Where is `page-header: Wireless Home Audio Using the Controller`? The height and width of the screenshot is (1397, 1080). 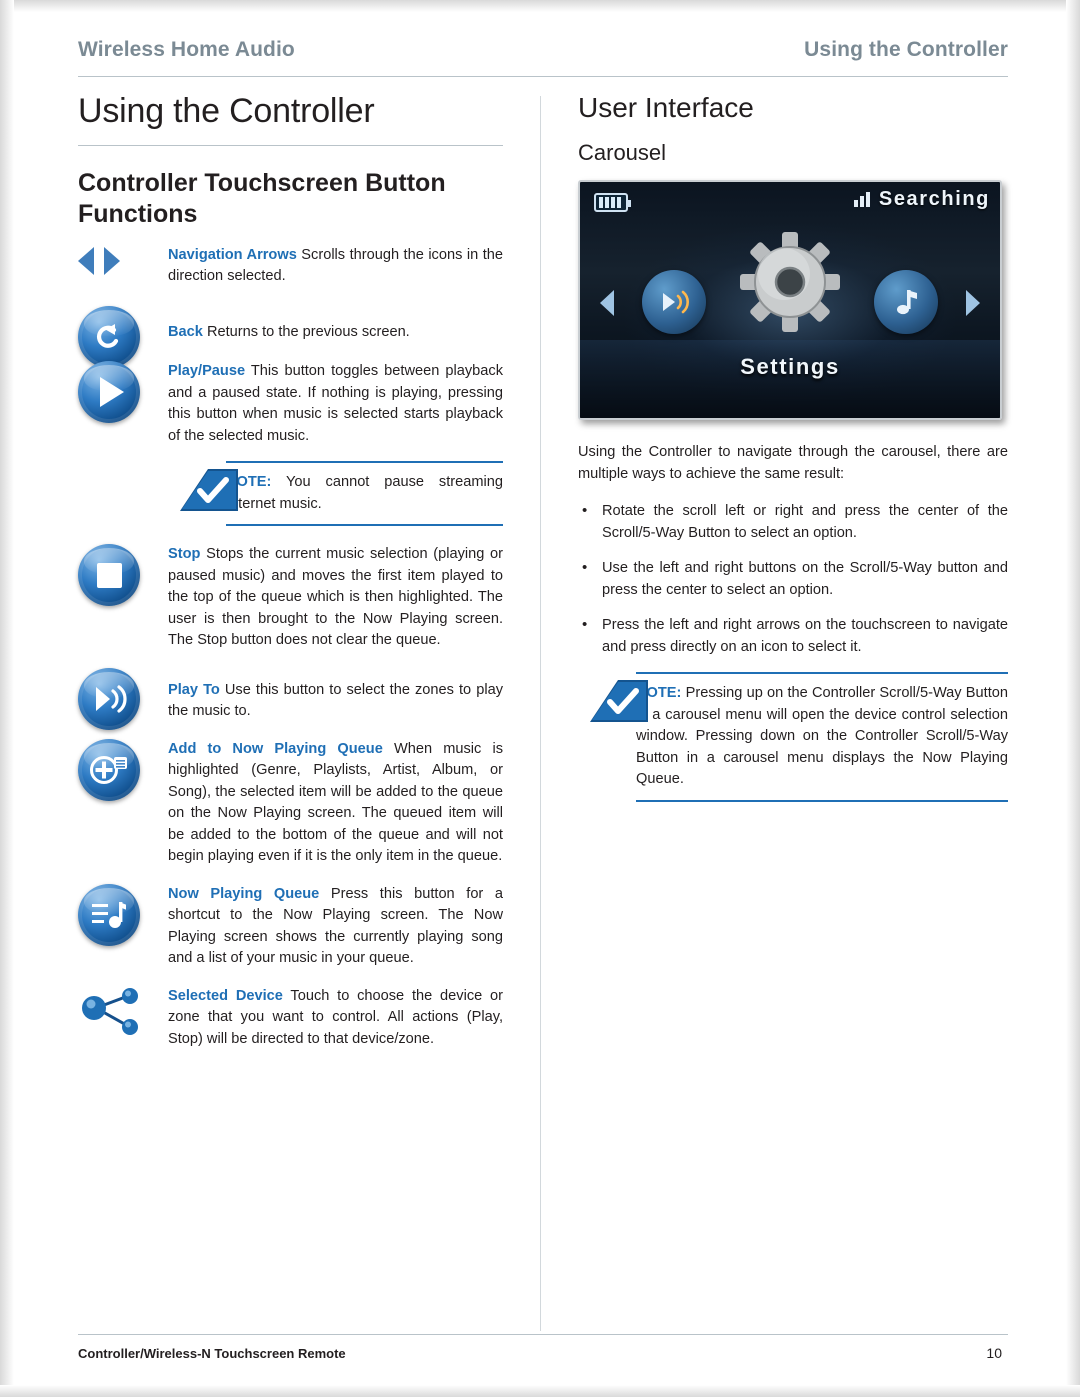 page-header: Wireless Home Audio Using the Controller is located at coordinates (543, 55).